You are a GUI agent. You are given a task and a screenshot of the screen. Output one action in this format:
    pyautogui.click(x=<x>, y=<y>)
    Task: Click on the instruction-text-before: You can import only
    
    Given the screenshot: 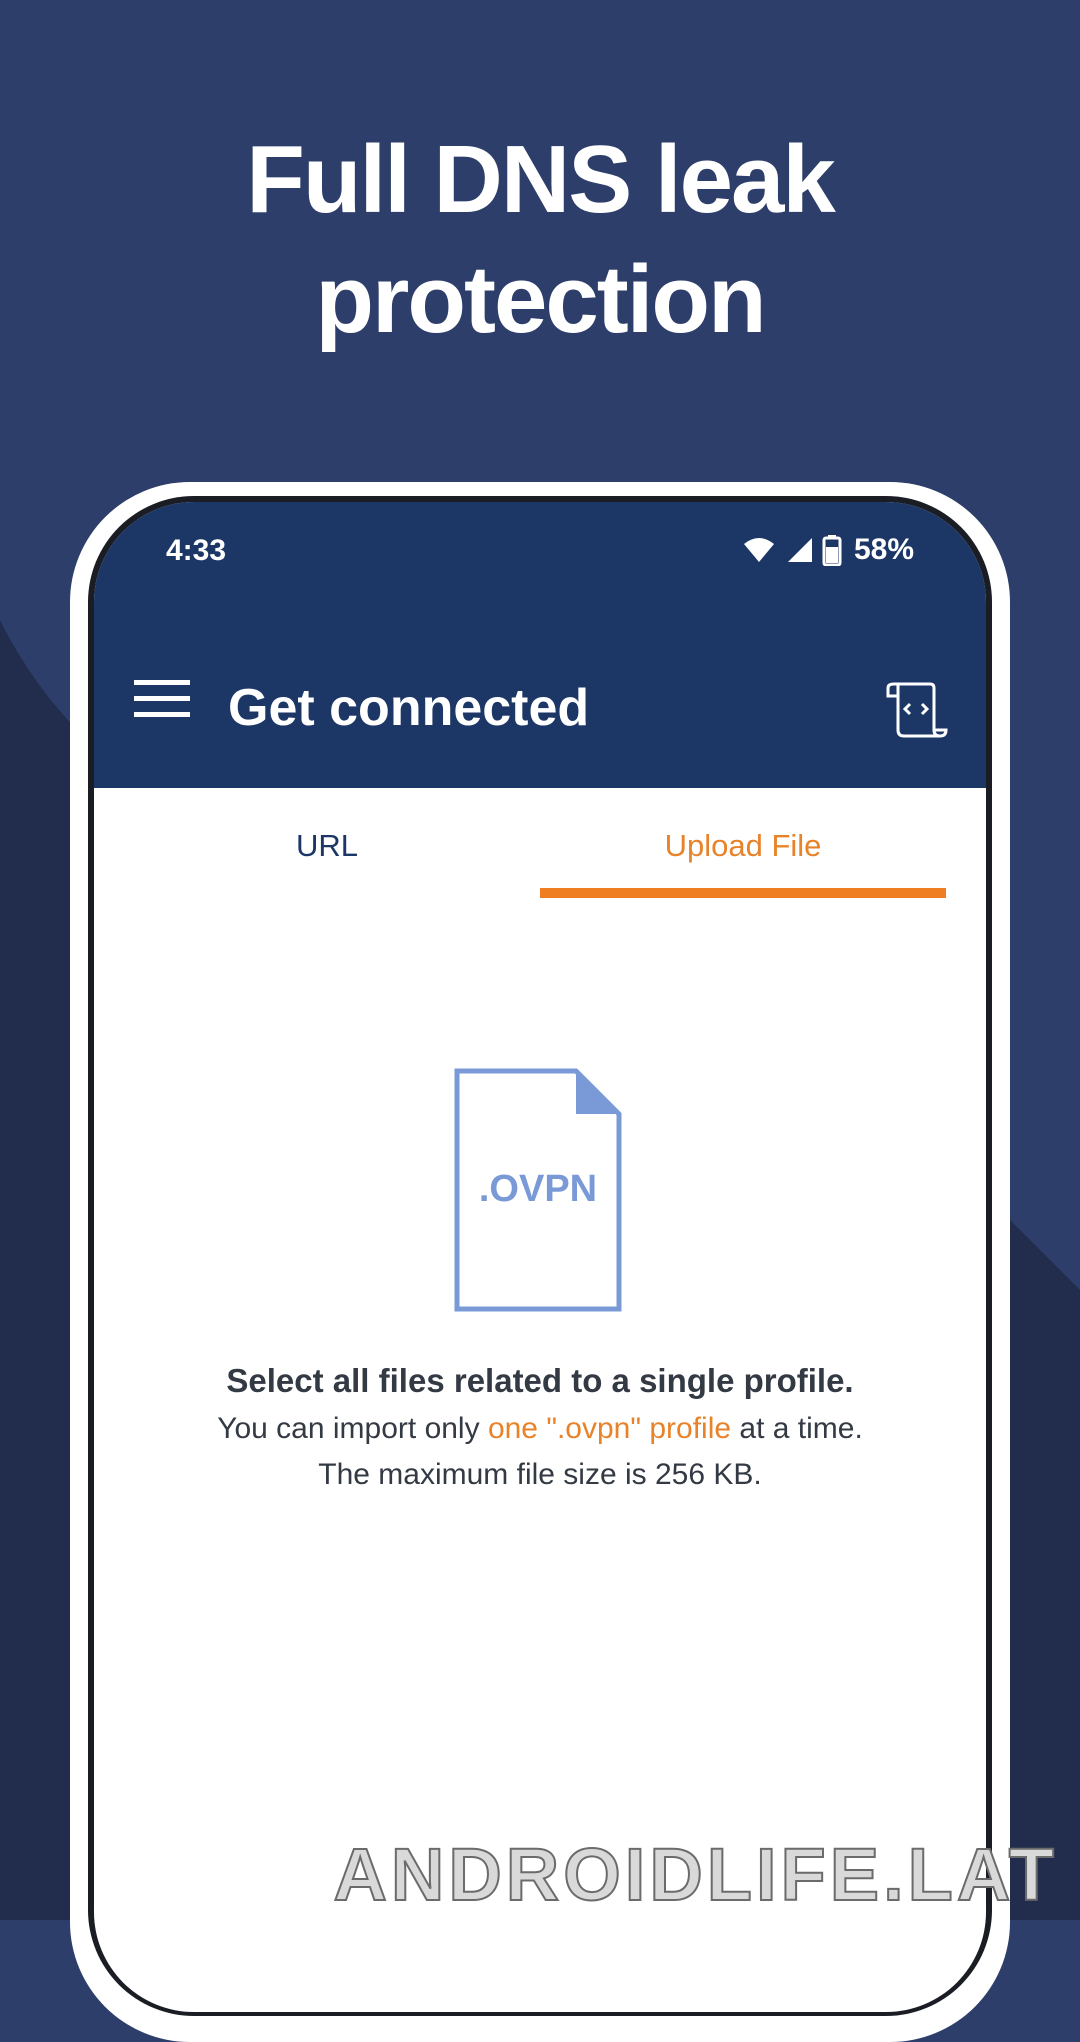 What is the action you would take?
    pyautogui.click(x=352, y=1428)
    